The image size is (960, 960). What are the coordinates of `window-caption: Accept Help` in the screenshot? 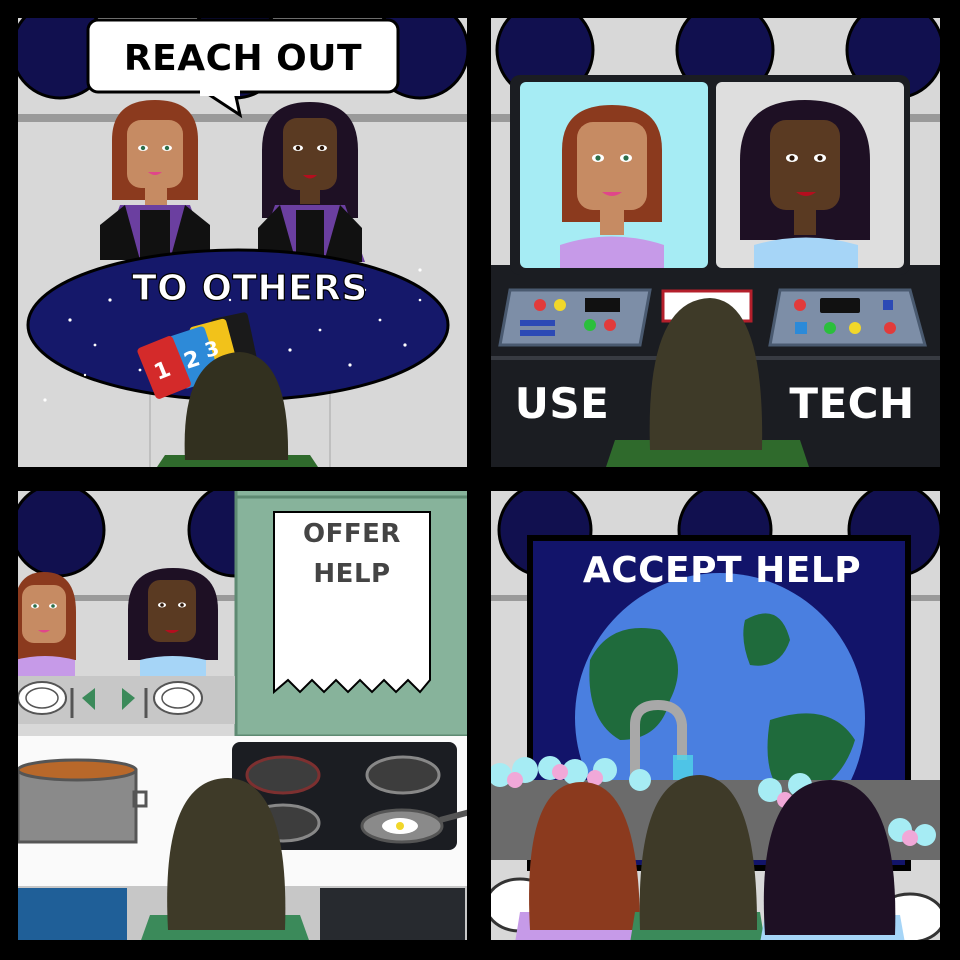 It's located at (722, 570).